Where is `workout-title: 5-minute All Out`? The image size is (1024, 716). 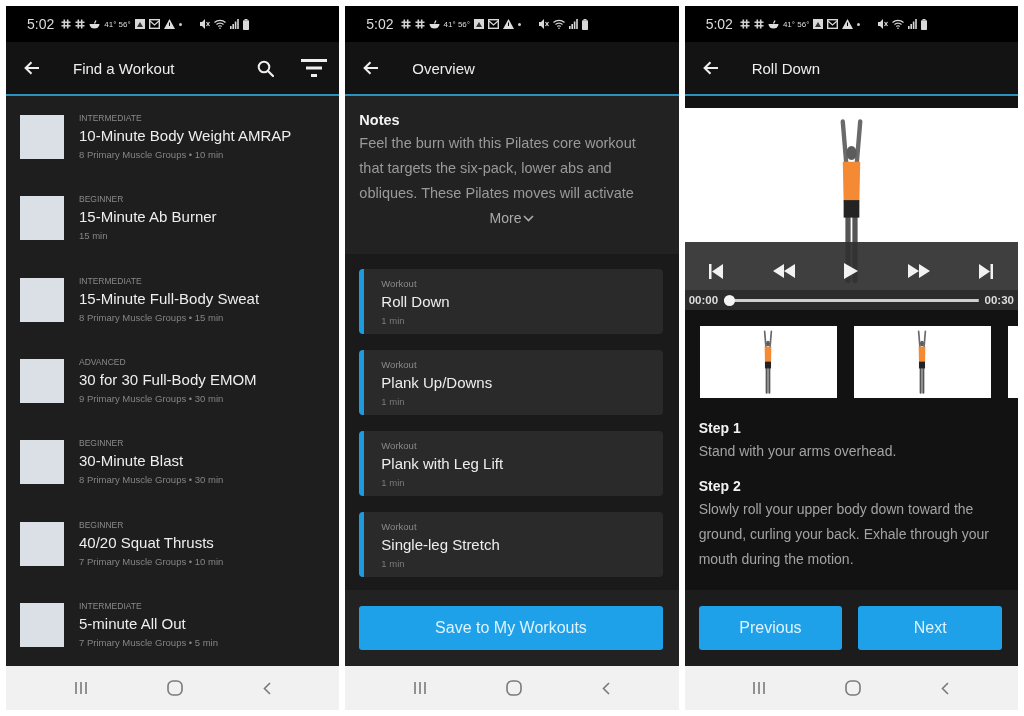
workout-title: 5-minute All Out is located at coordinates (132, 624).